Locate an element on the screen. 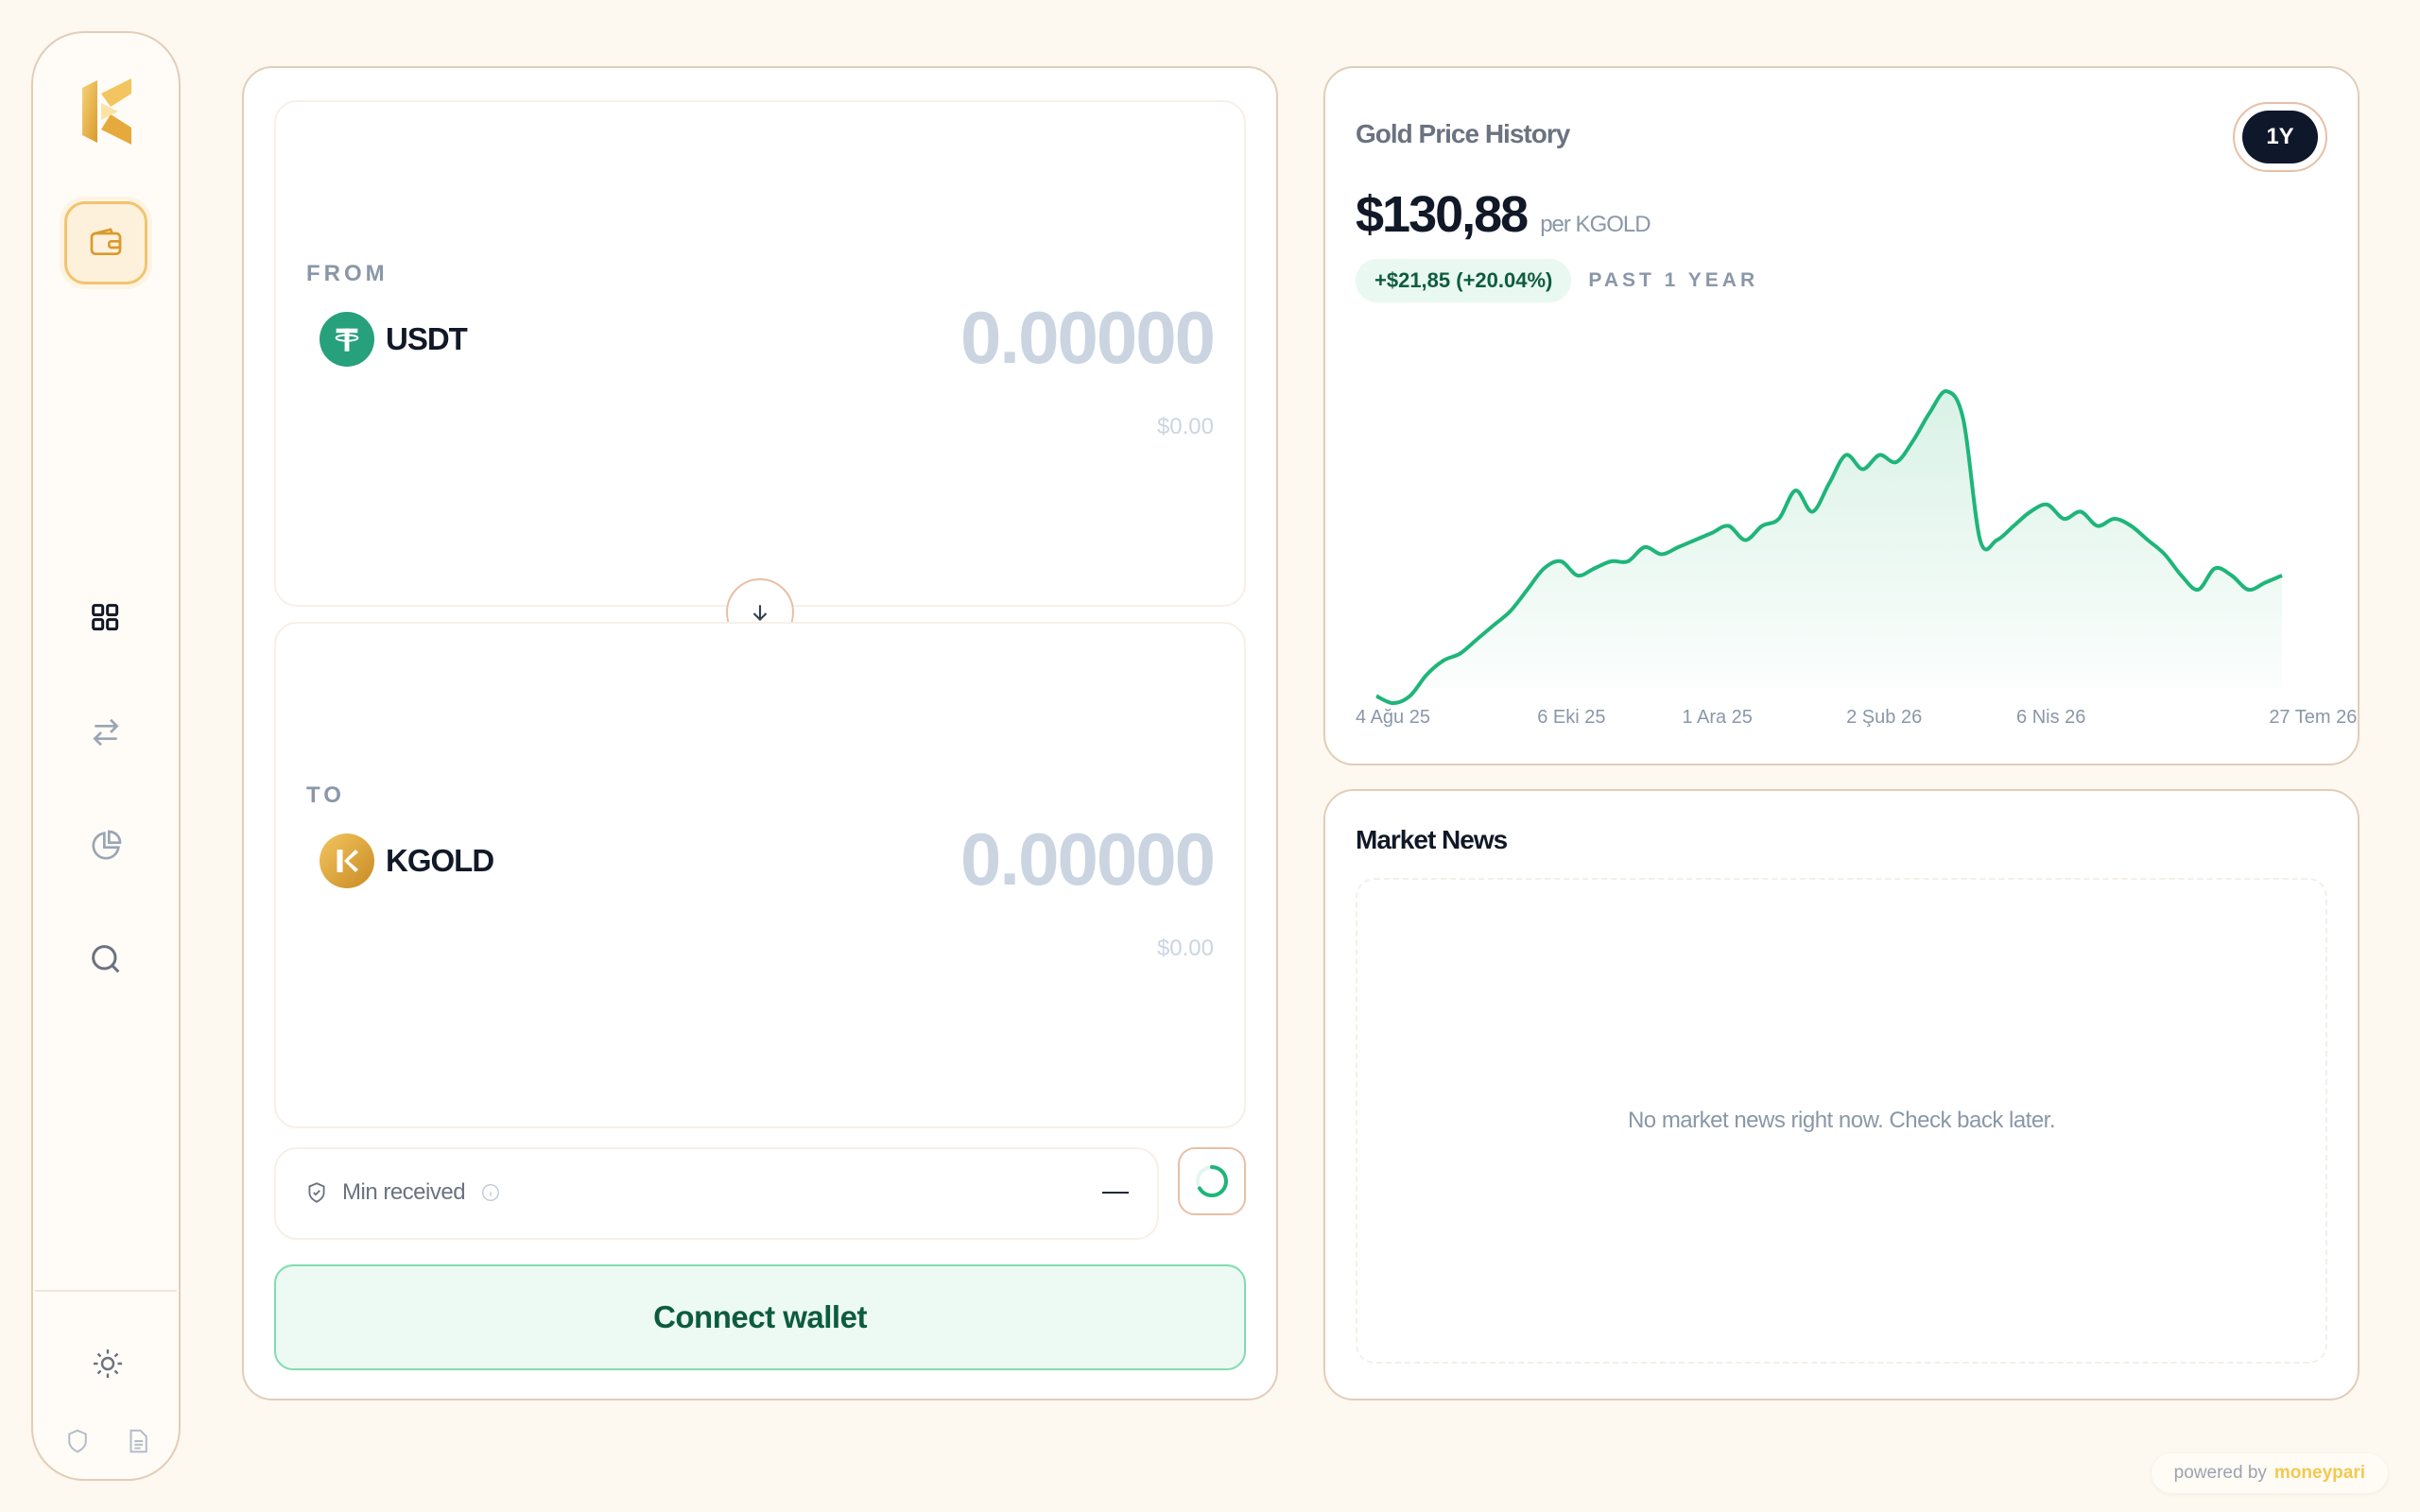 This screenshot has width=2420, height=1512. from-token-name: USDT is located at coordinates (427, 338).